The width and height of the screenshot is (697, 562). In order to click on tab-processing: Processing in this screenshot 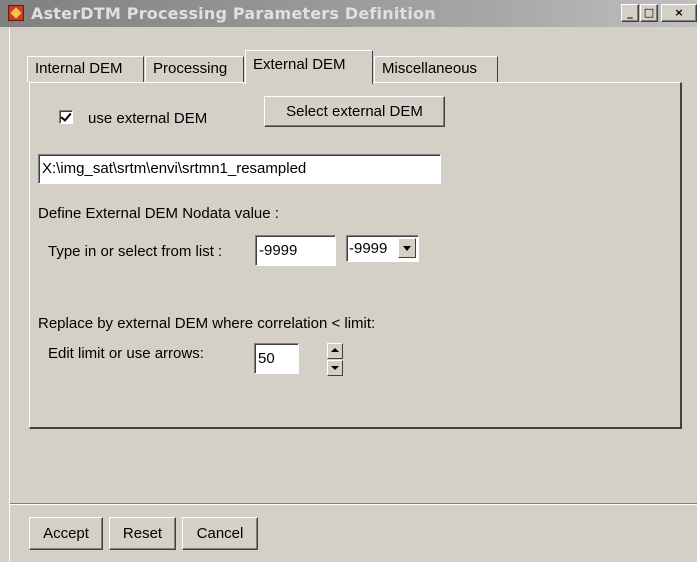, I will do `click(194, 69)`.